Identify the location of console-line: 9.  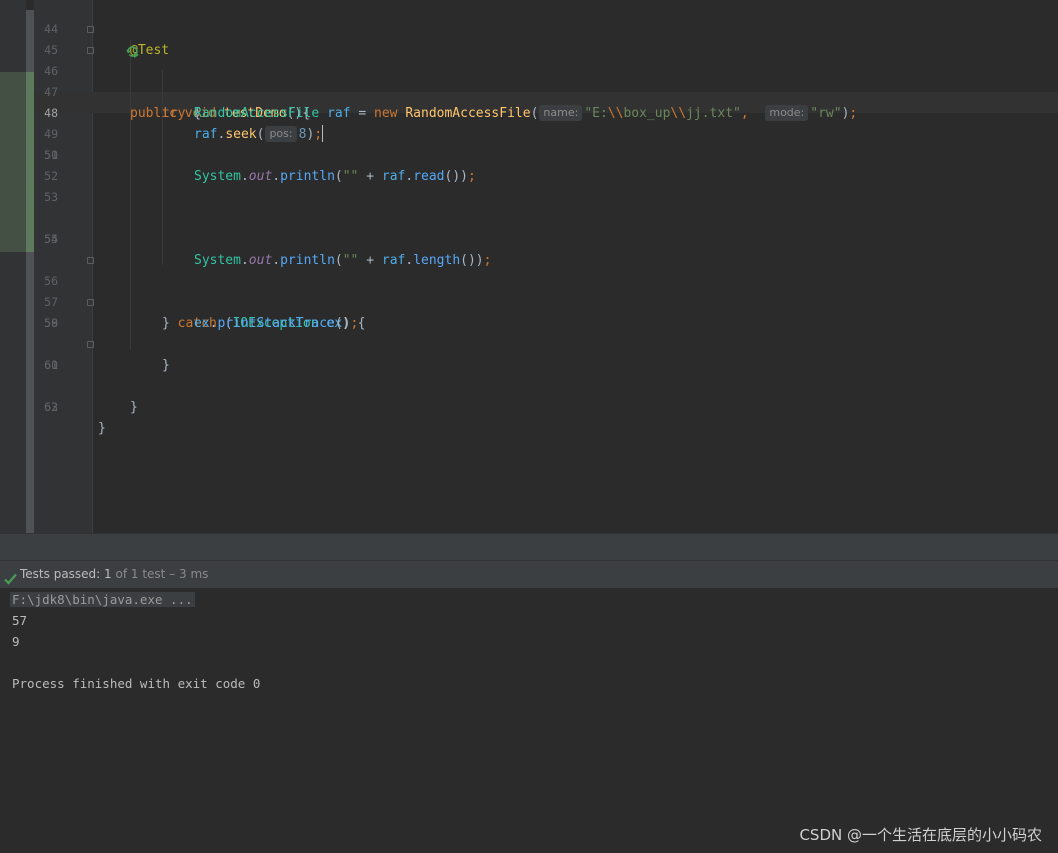
(16, 641).